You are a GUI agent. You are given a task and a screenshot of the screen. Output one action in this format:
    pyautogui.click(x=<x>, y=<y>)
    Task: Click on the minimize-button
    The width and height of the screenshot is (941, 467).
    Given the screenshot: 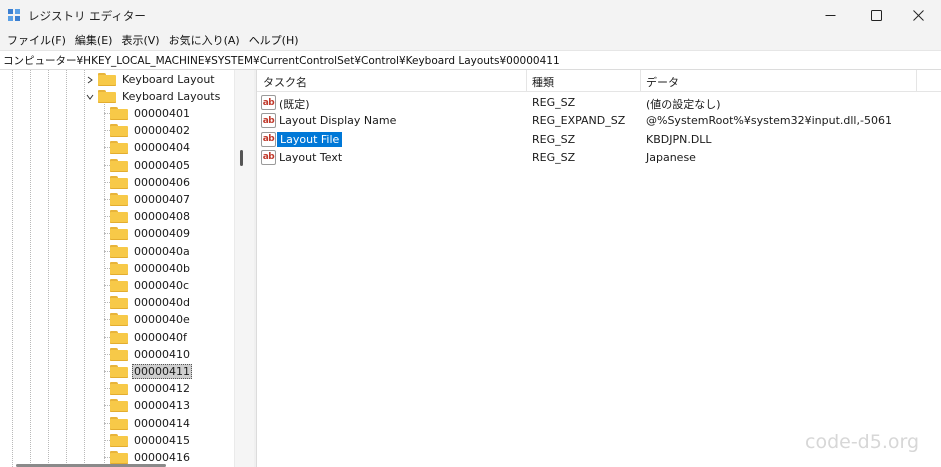 What is the action you would take?
    pyautogui.click(x=830, y=15)
    